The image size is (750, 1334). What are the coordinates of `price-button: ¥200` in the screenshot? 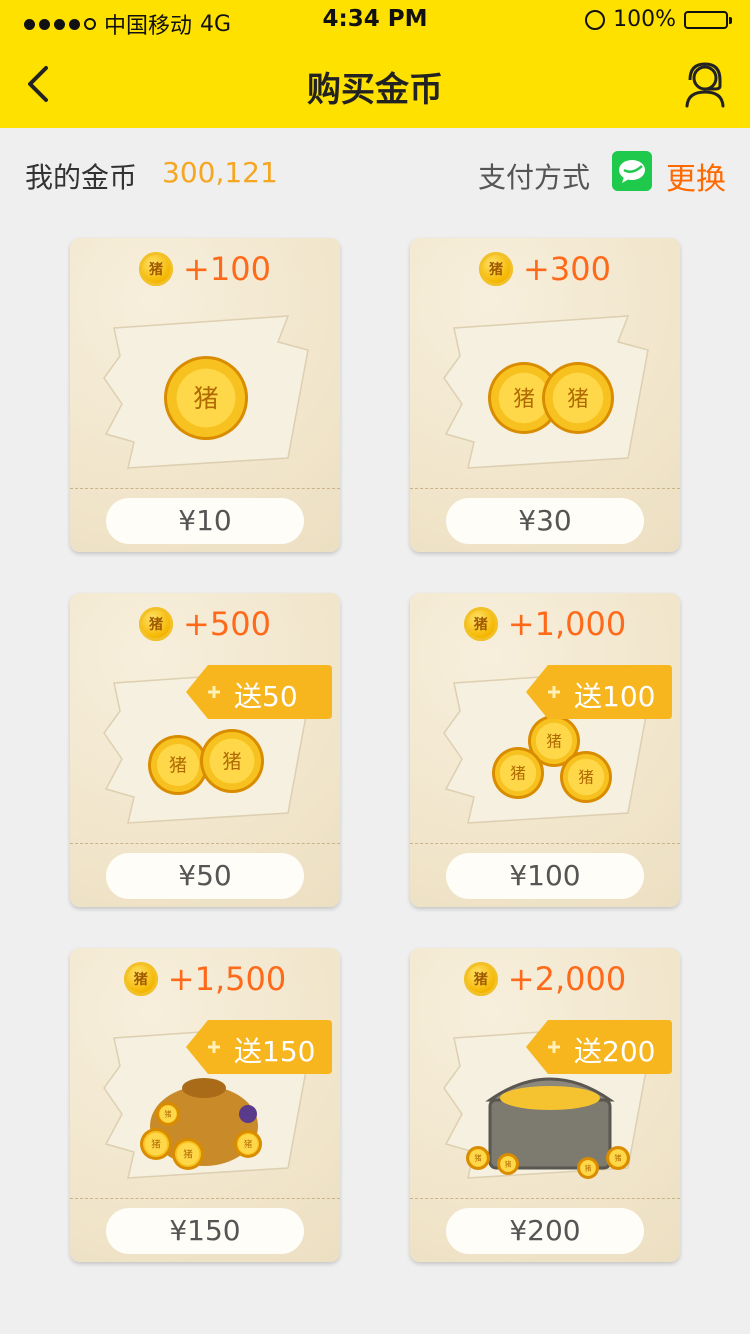 It's located at (545, 1231).